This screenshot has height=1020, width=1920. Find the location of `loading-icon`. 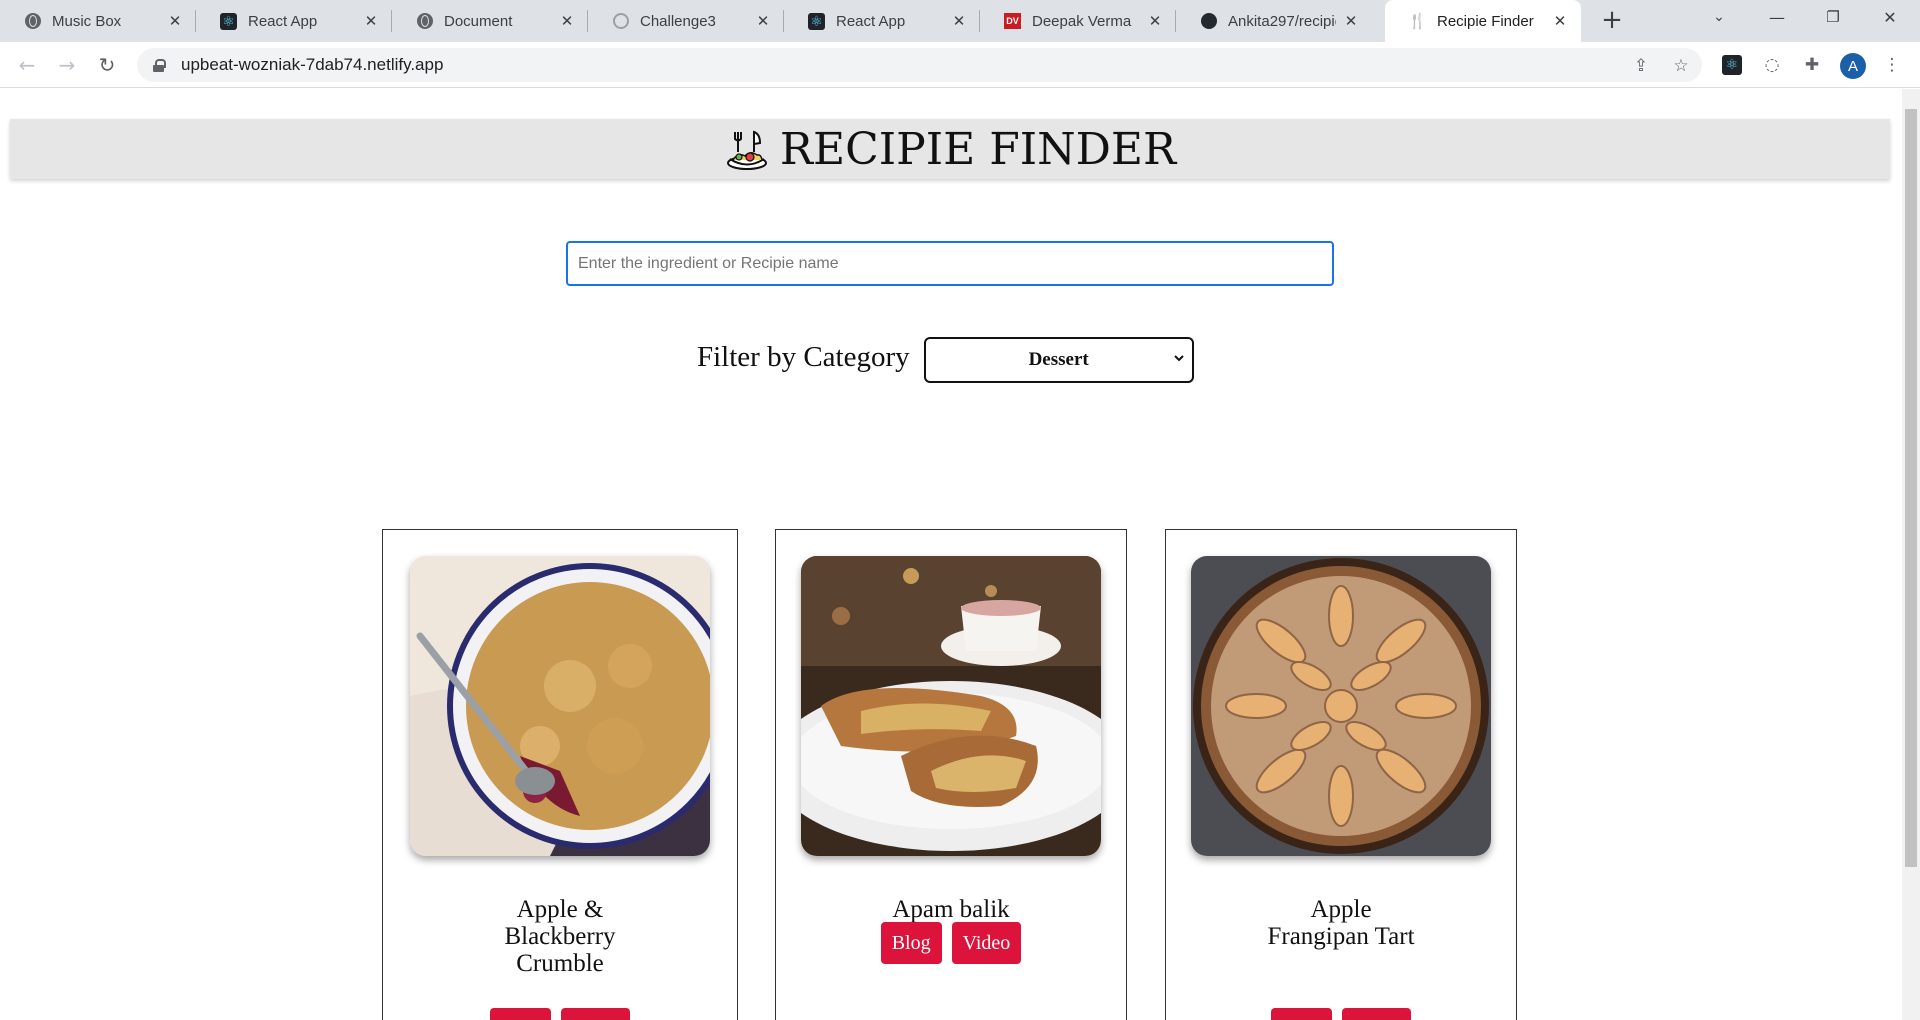

loading-icon is located at coordinates (620, 21).